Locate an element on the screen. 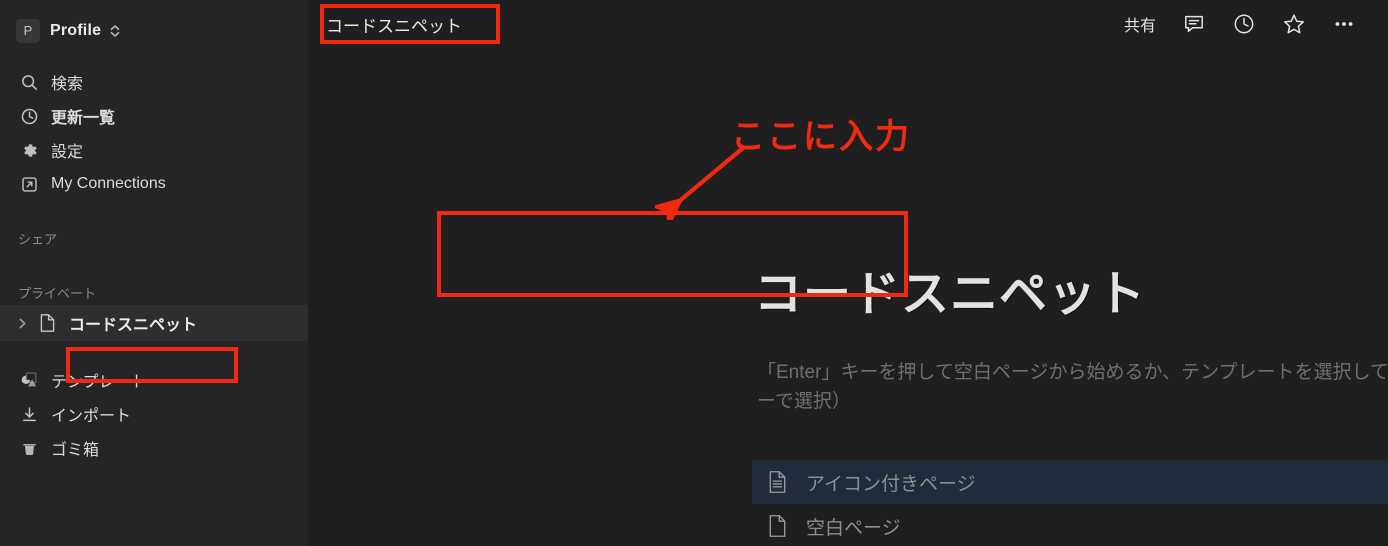  sidebar-page-label: コードスニペット is located at coordinates (133, 325).